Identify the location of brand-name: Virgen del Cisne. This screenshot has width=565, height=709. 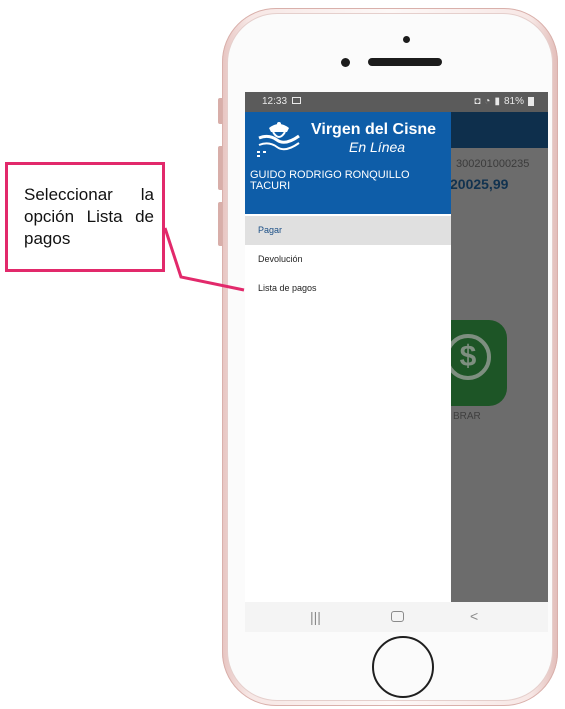
(374, 129).